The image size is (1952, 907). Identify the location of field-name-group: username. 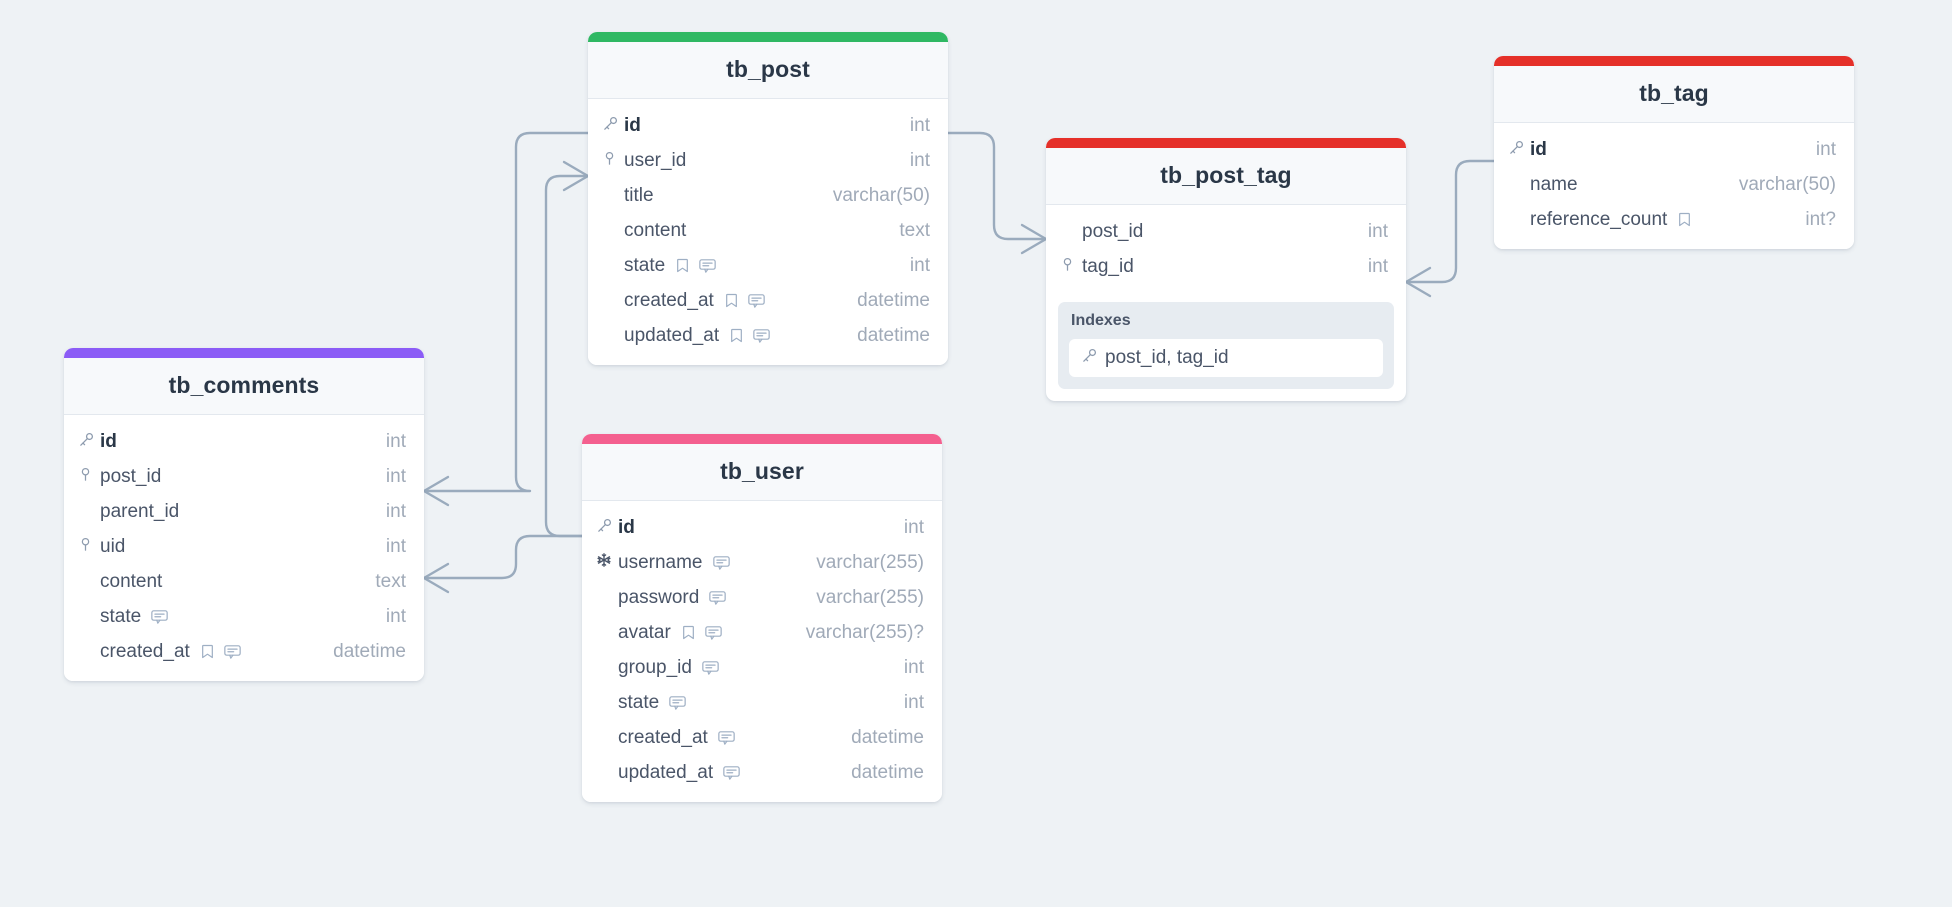
(698, 563).